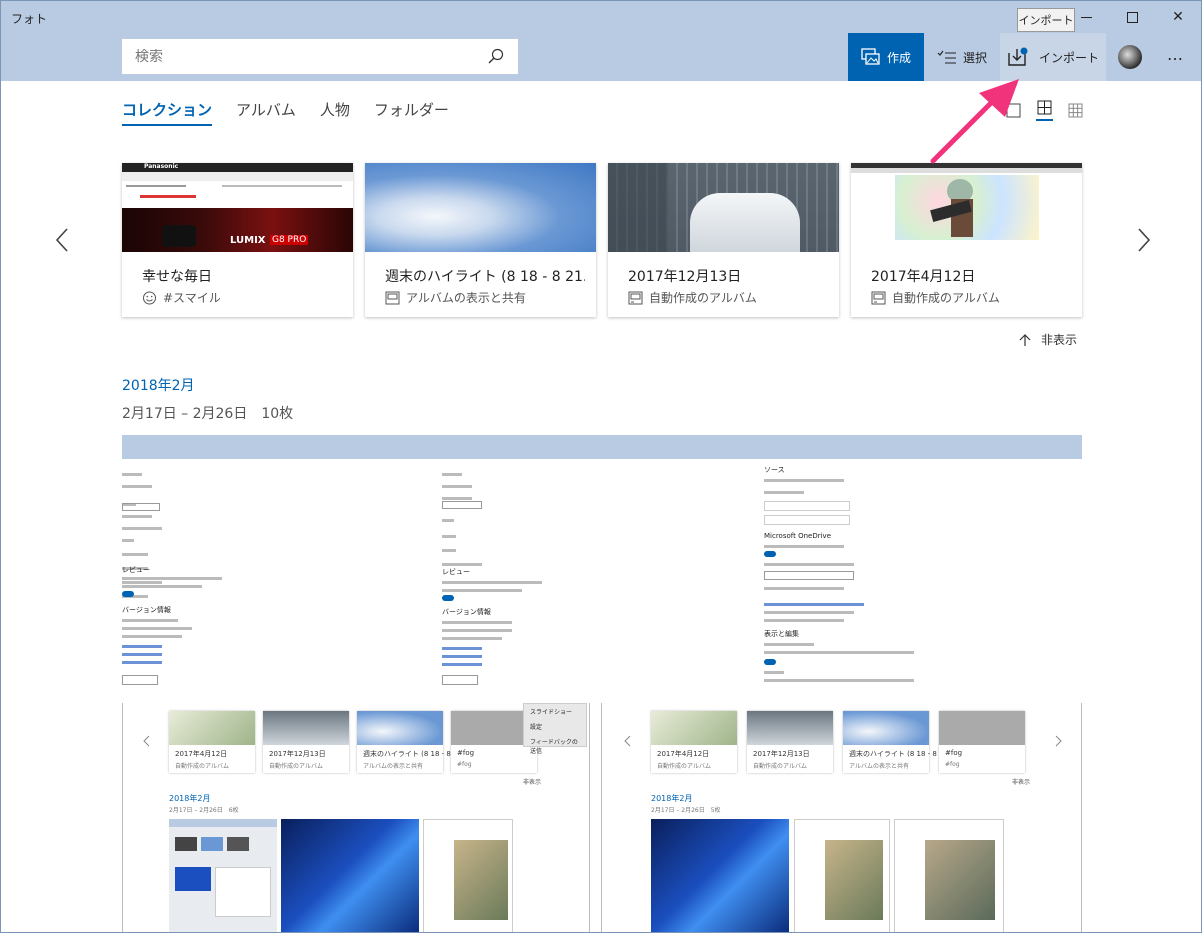 The width and height of the screenshot is (1202, 933). I want to click on arrow-up-icon, so click(1025, 339).